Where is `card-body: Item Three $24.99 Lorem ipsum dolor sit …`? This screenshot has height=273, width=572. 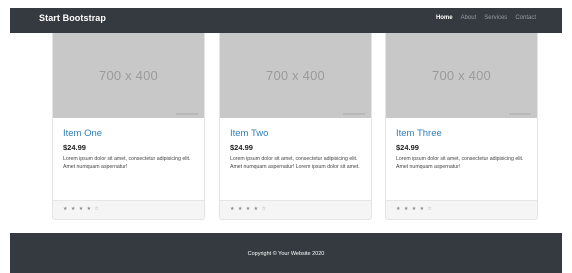 card-body: Item Three $24.99 Lorem ipsum dolor sit … is located at coordinates (461, 144).